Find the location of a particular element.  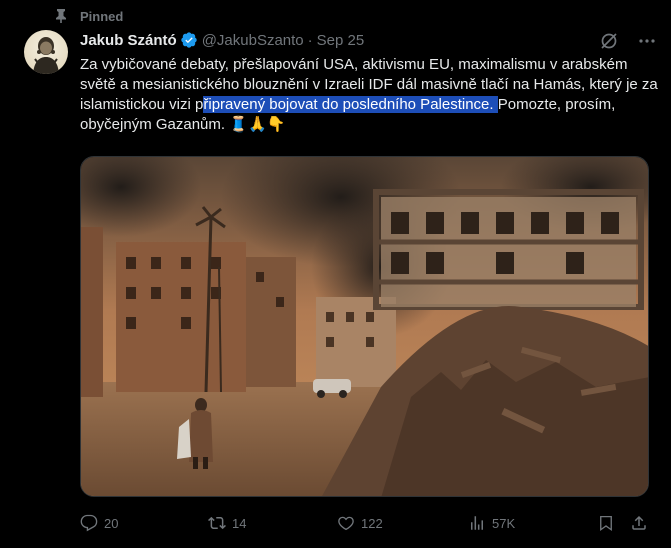

views-count: 57K is located at coordinates (504, 523).